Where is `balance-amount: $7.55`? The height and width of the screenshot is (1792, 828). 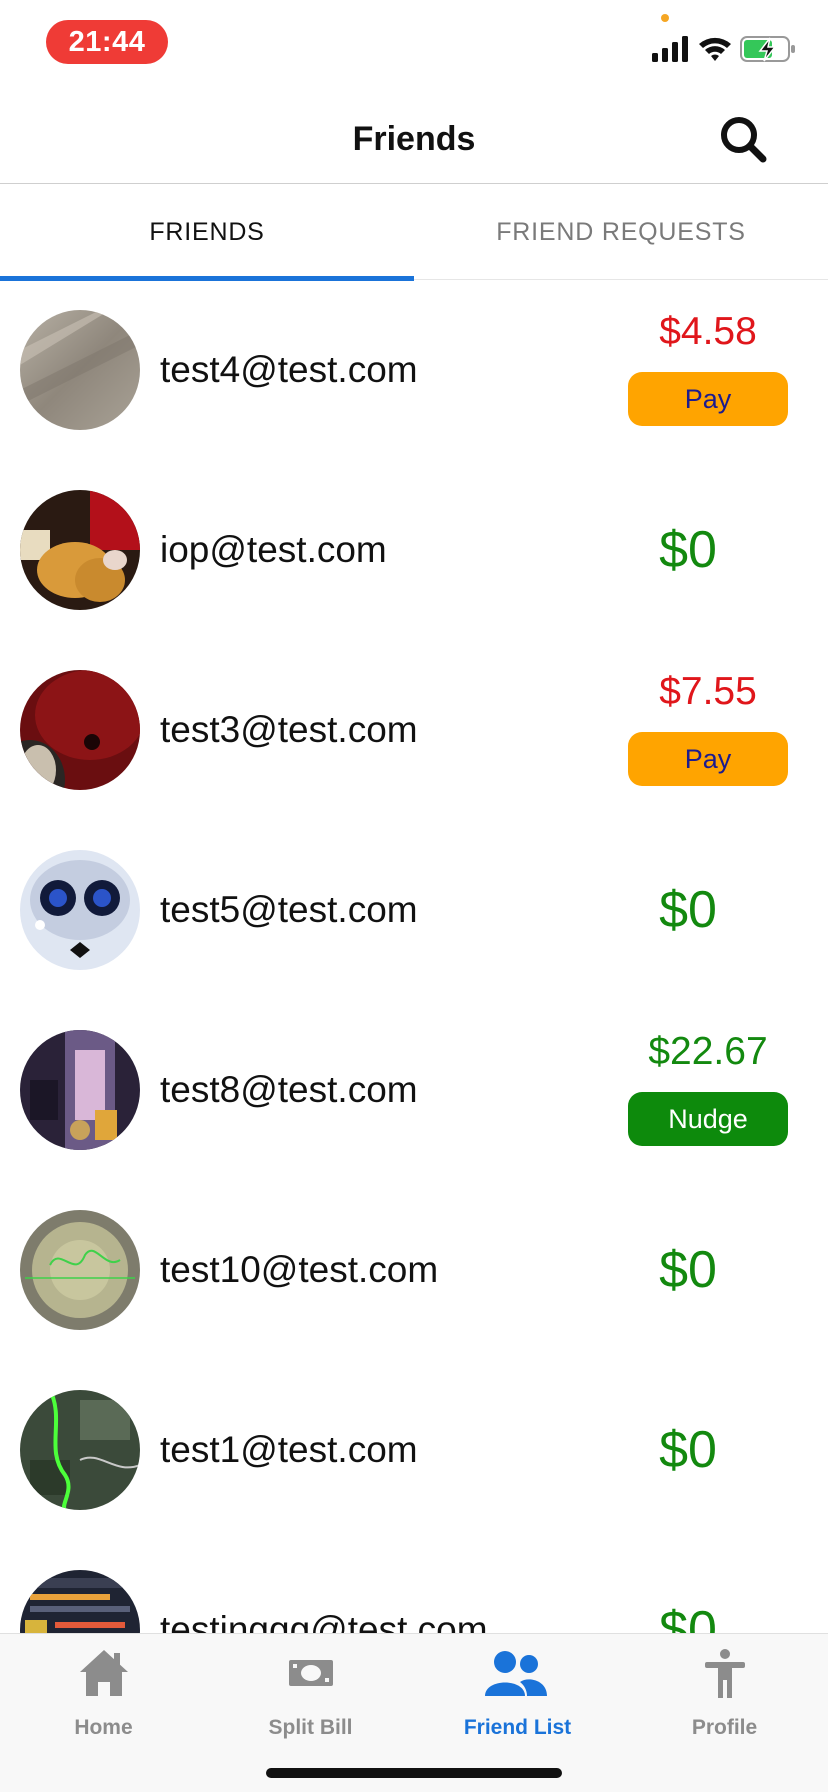 balance-amount: $7.55 is located at coordinates (708, 691).